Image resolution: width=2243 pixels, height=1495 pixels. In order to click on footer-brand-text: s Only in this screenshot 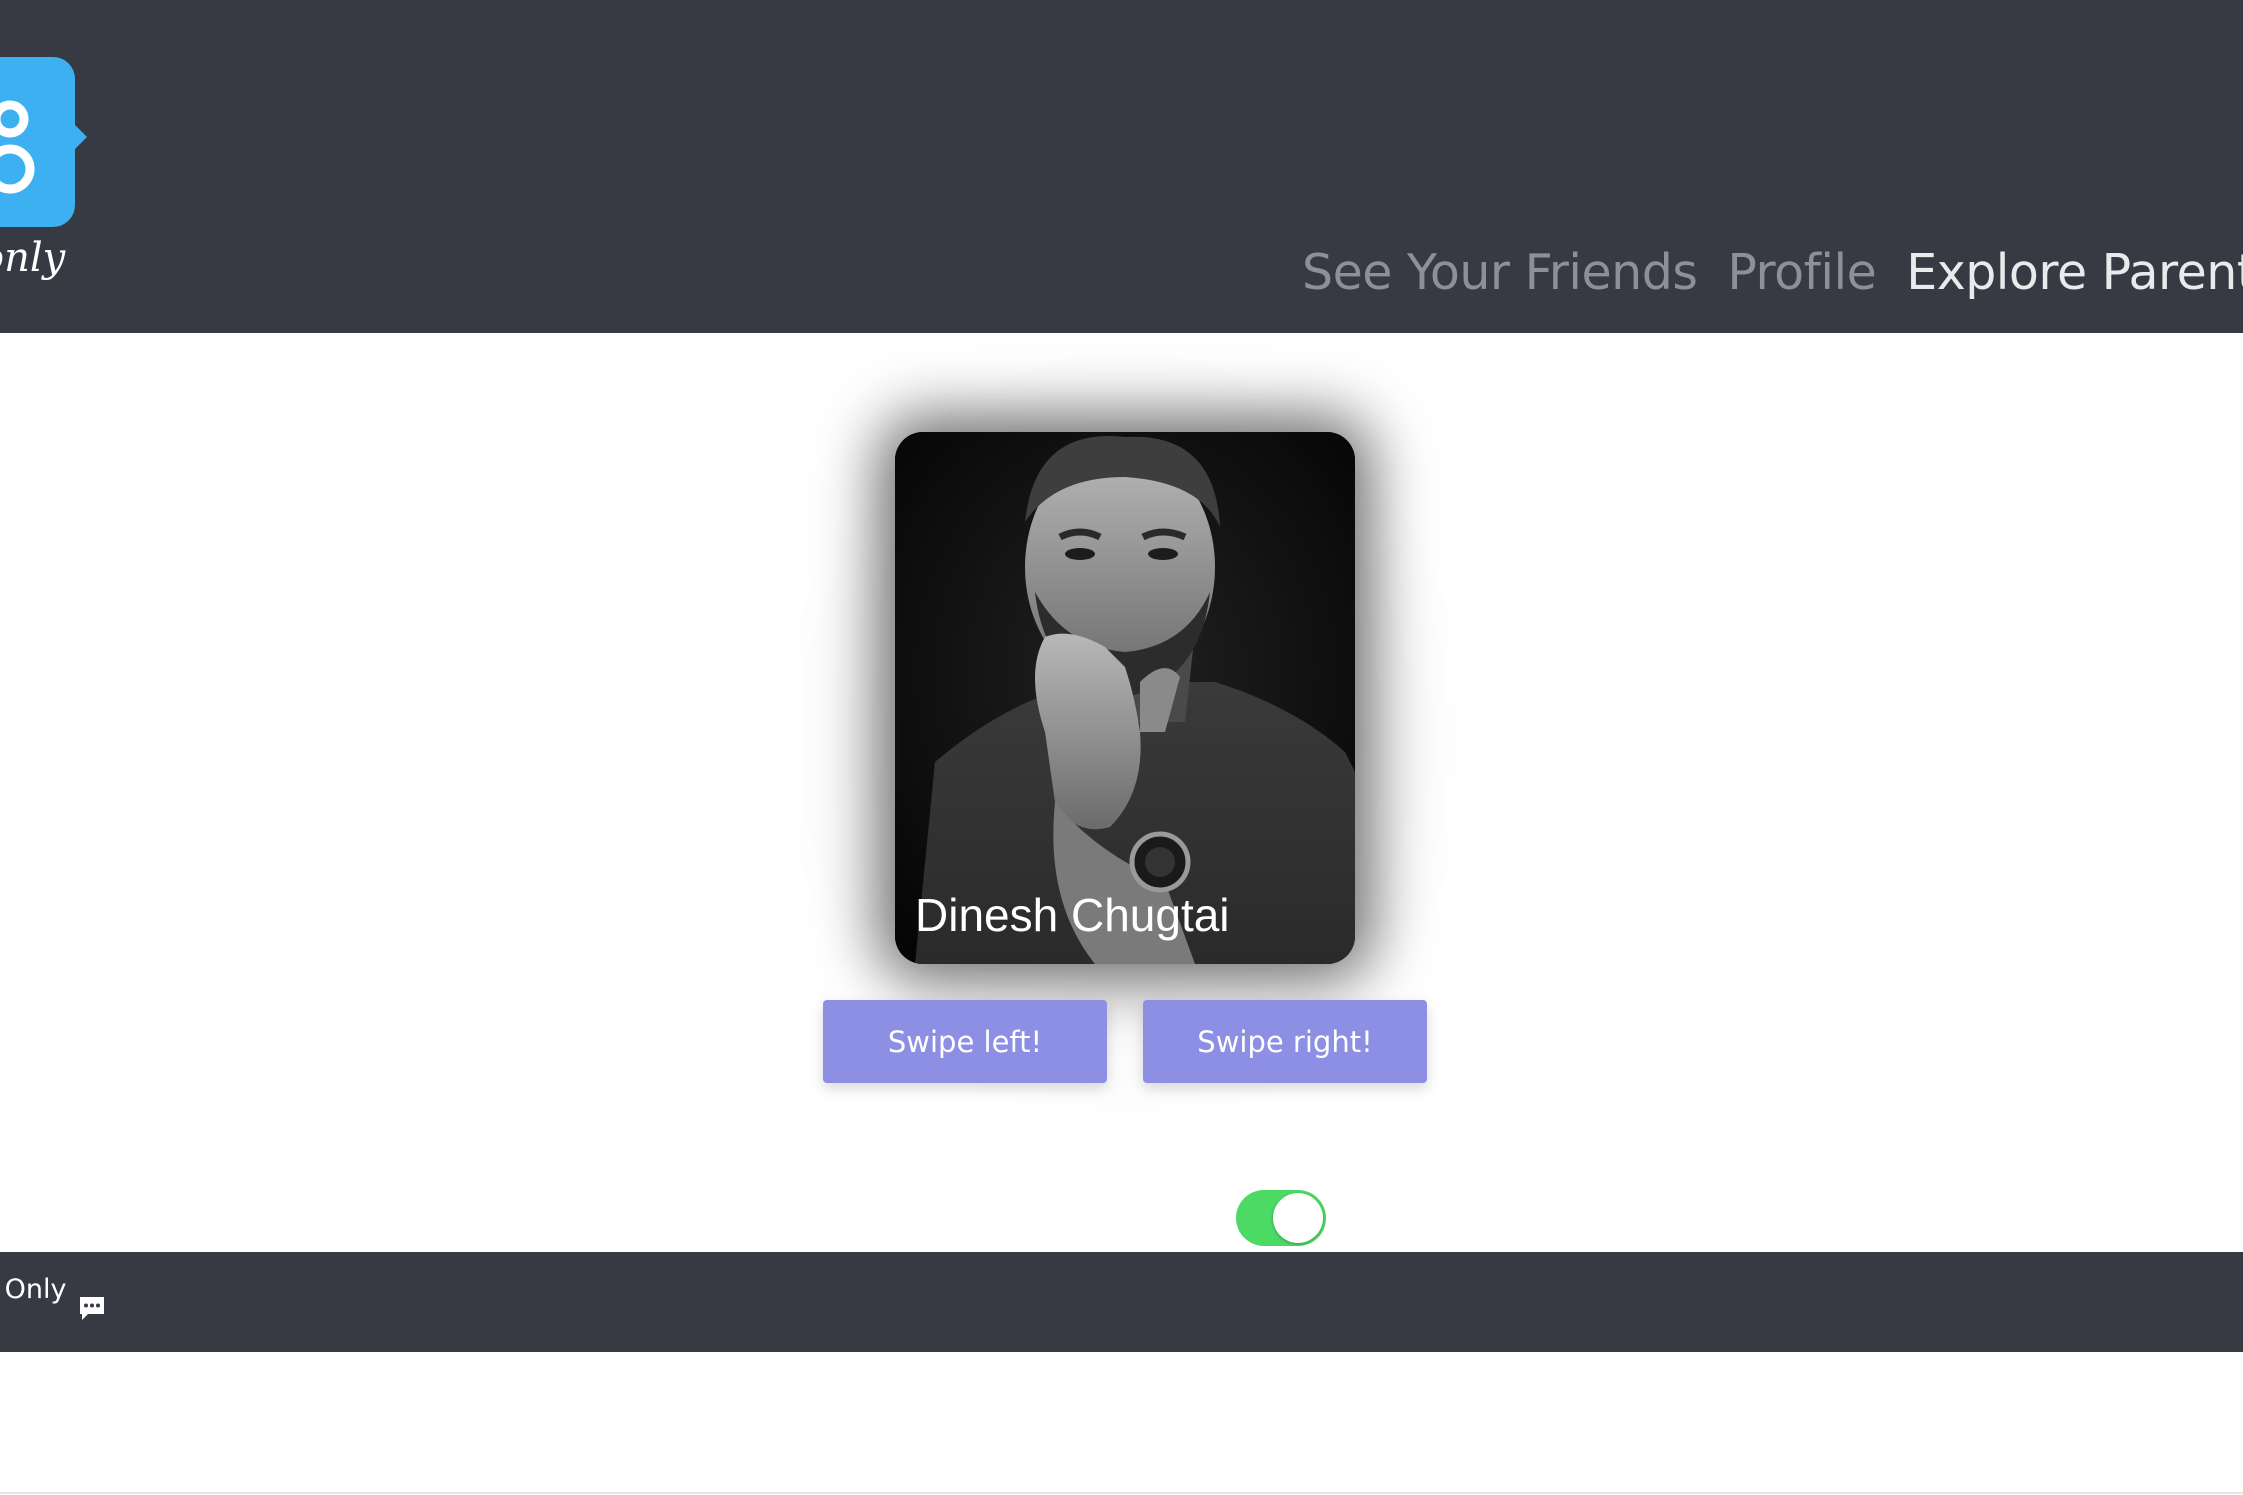, I will do `click(33, 1289)`.